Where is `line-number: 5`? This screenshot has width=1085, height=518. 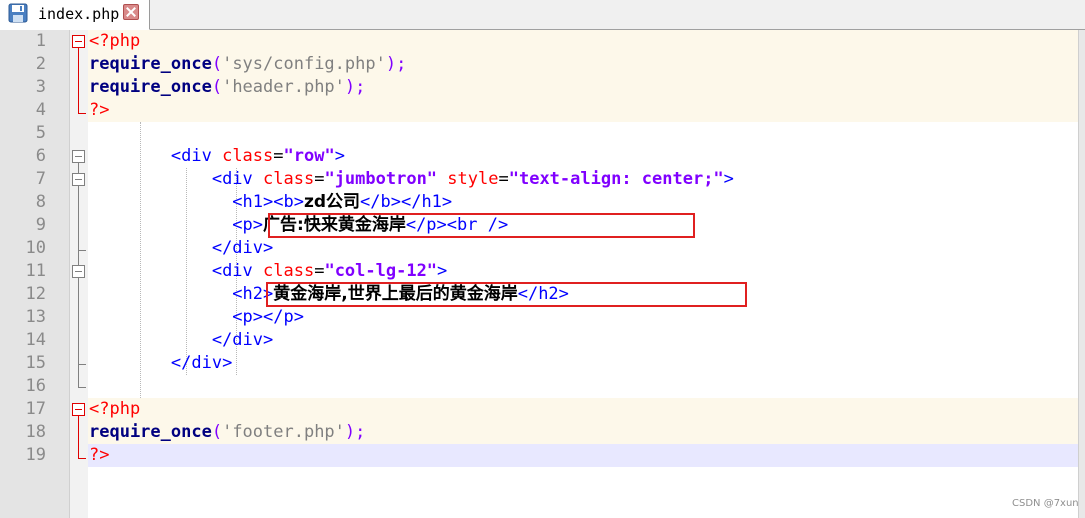
line-number: 5 is located at coordinates (40, 133).